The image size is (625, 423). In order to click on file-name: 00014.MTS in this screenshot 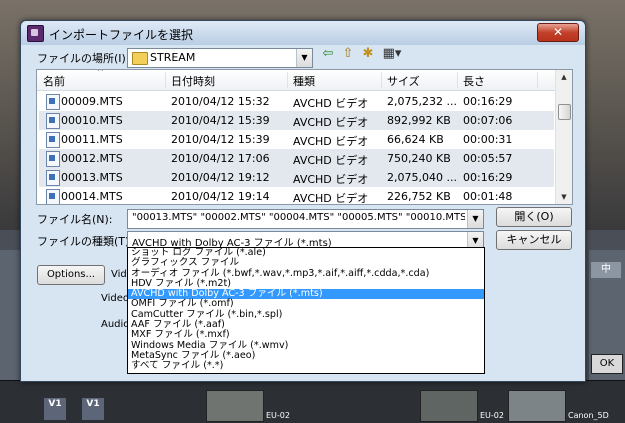, I will do `click(92, 196)`.